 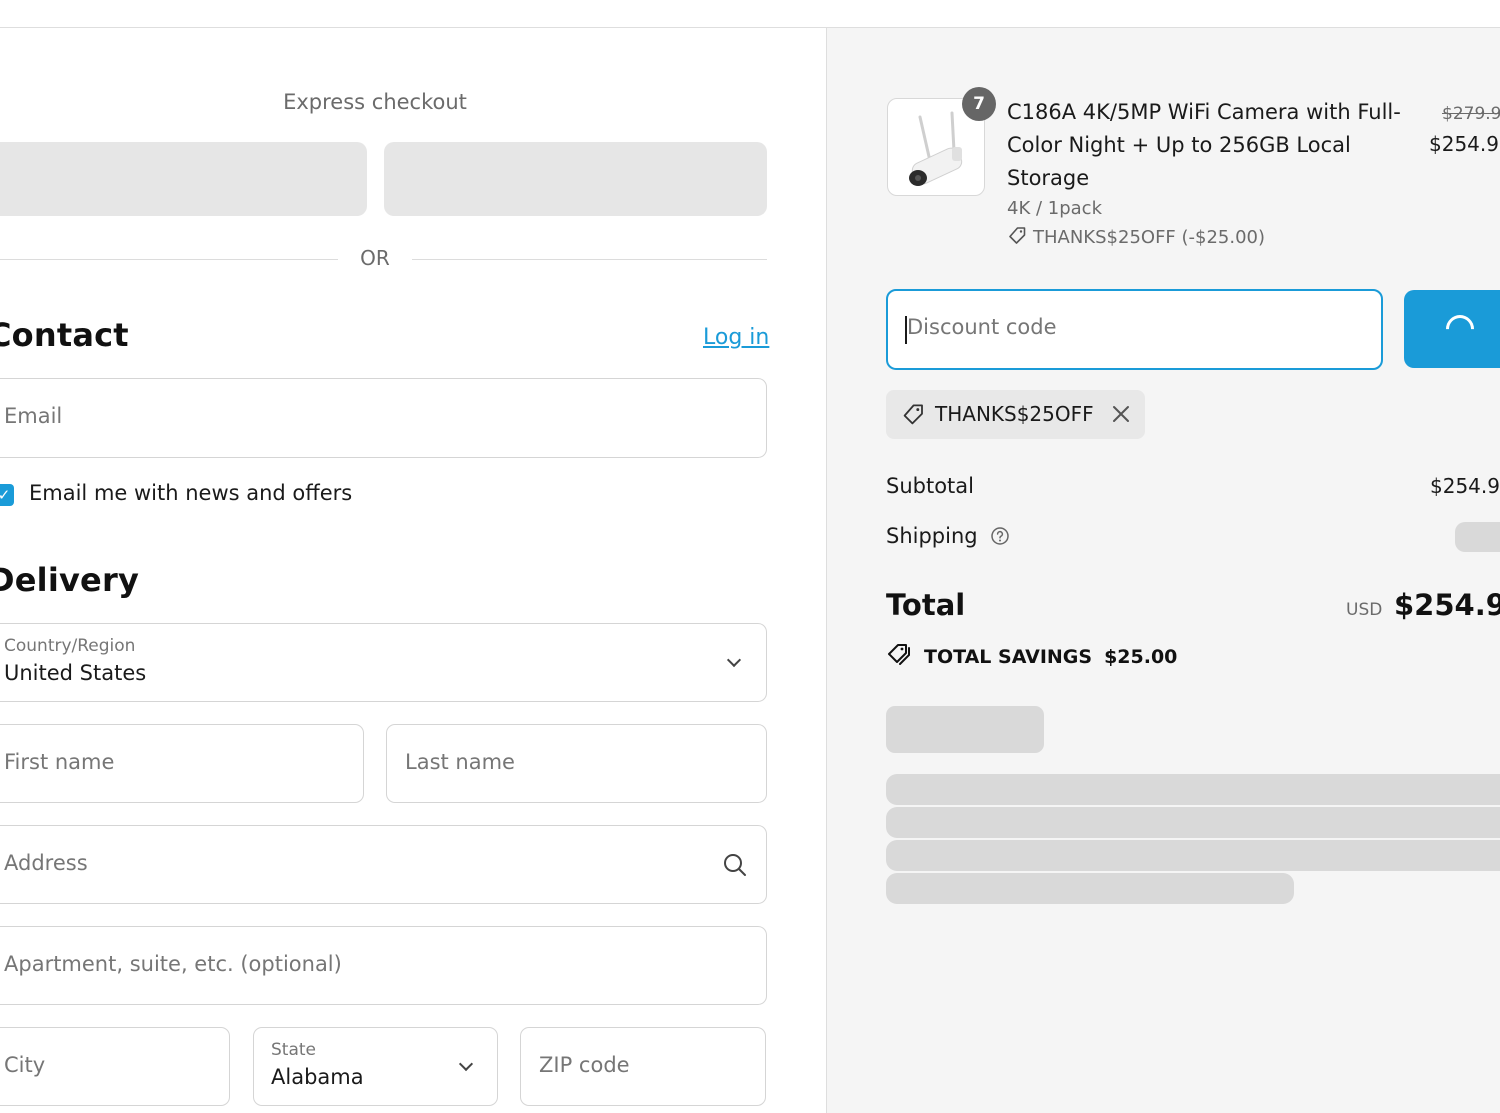 I want to click on first-name-field: First name, so click(x=182, y=763).